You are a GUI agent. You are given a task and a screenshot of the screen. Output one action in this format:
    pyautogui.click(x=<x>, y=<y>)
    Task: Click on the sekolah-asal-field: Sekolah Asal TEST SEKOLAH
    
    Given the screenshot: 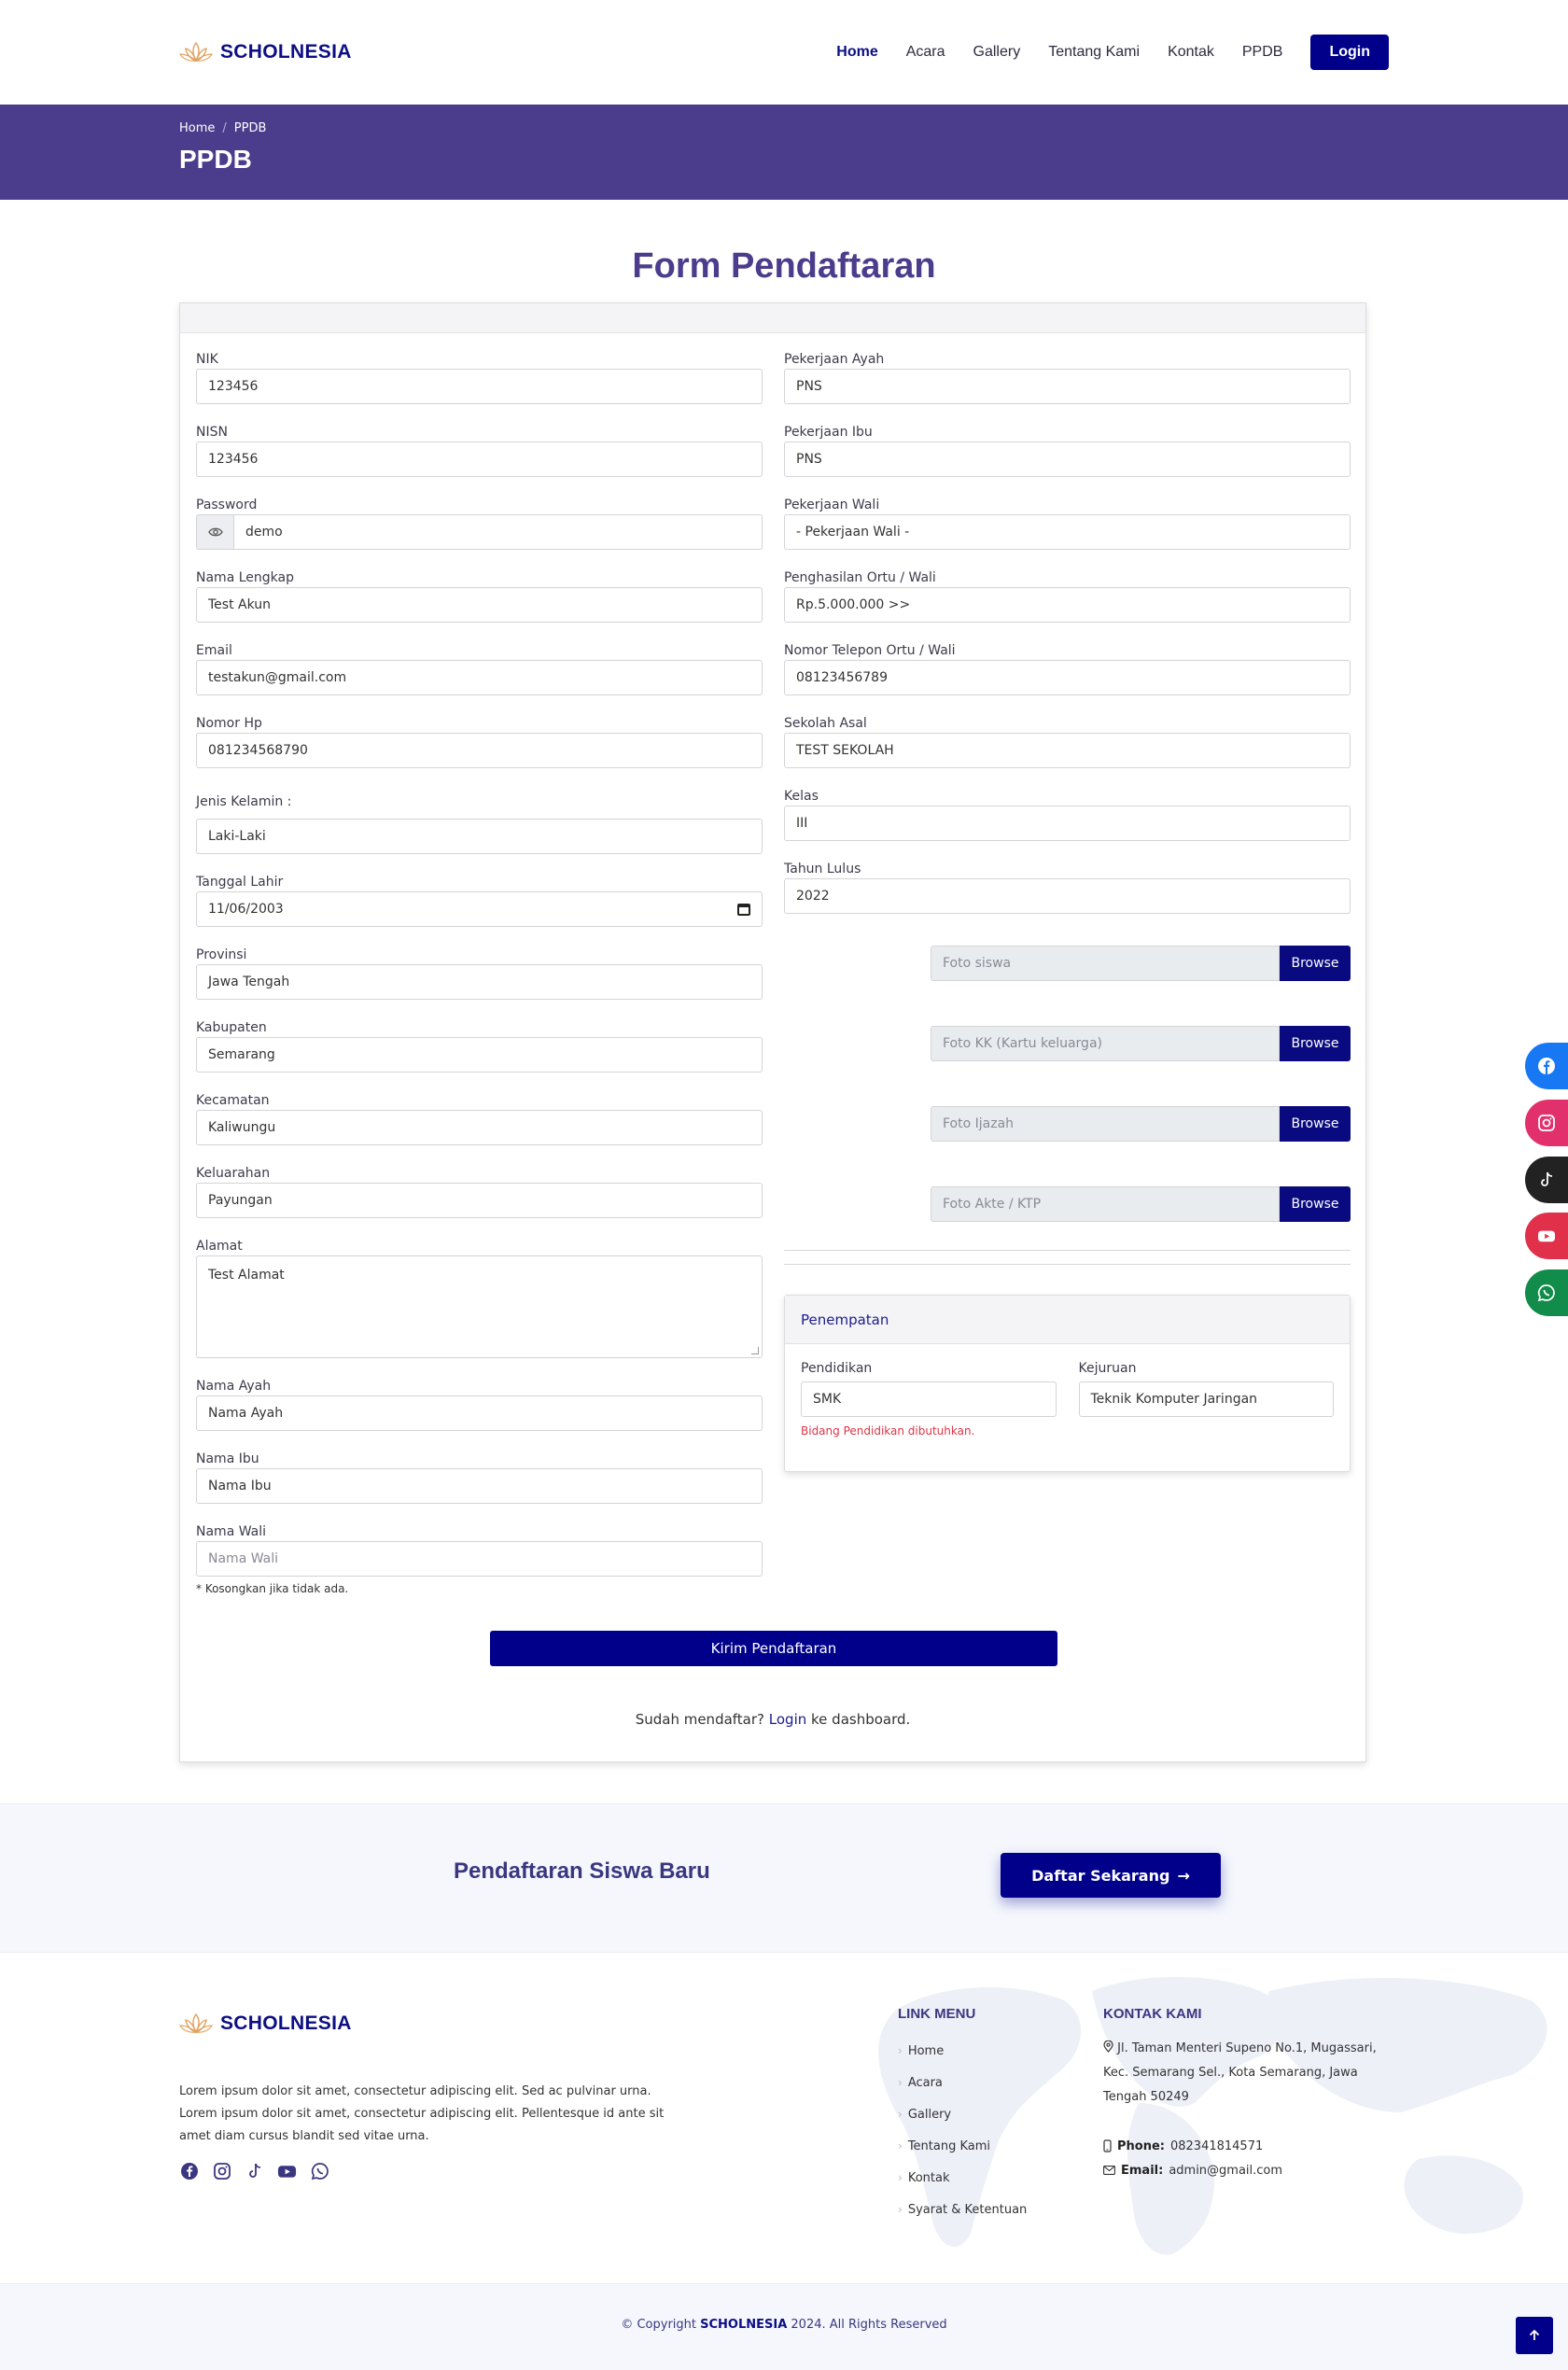 What is the action you would take?
    pyautogui.click(x=1067, y=751)
    